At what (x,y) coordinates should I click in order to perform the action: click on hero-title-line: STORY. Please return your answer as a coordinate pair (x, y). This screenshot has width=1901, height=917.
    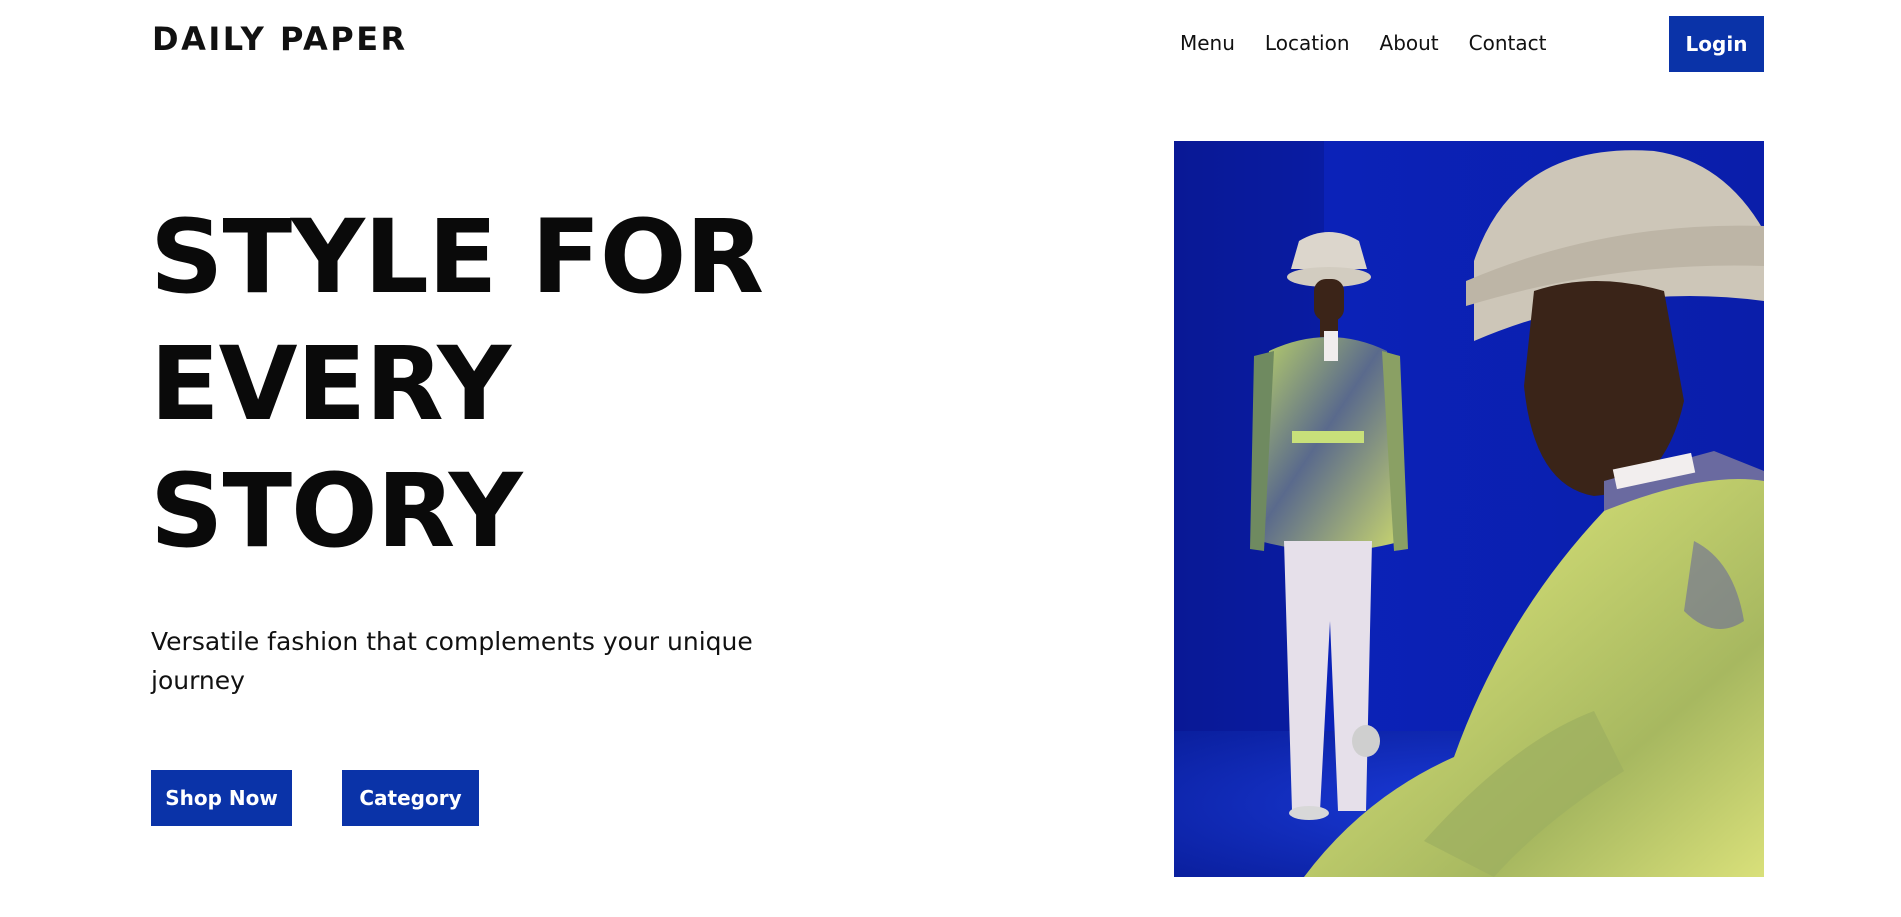
    Looking at the image, I should click on (336, 511).